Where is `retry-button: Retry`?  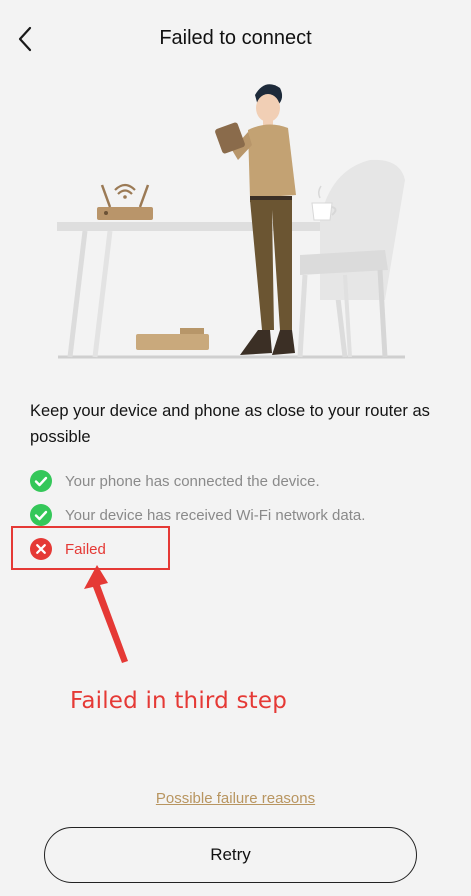 retry-button: Retry is located at coordinates (230, 855).